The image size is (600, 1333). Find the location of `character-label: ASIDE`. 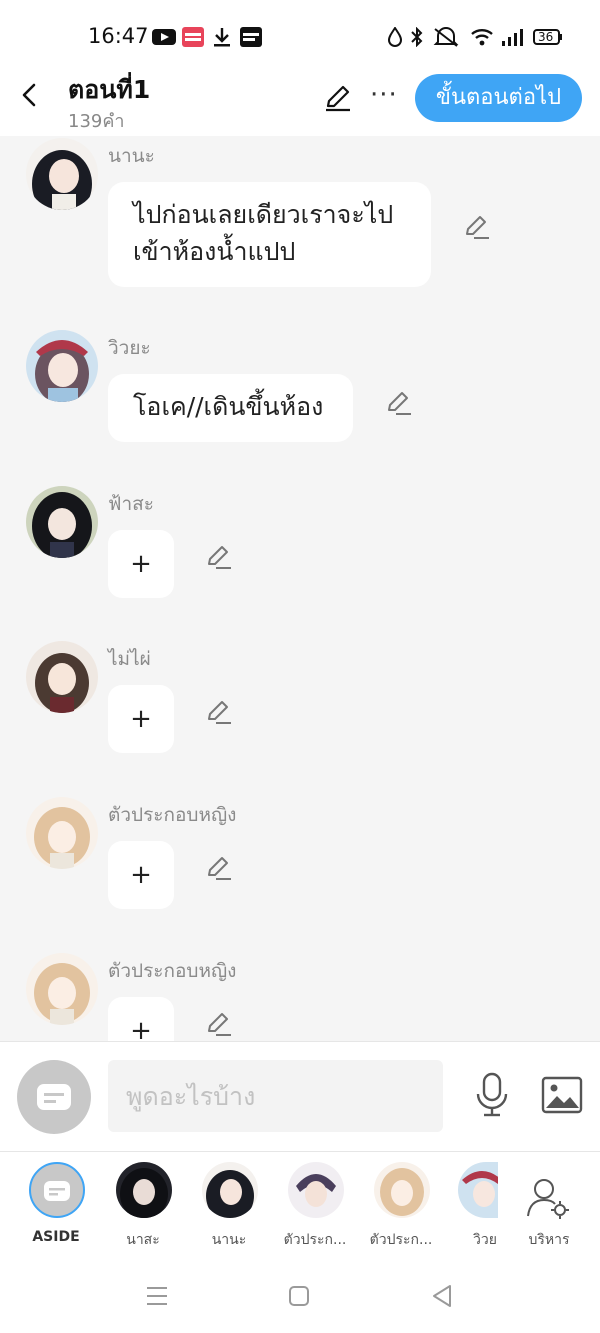

character-label: ASIDE is located at coordinates (56, 1237).